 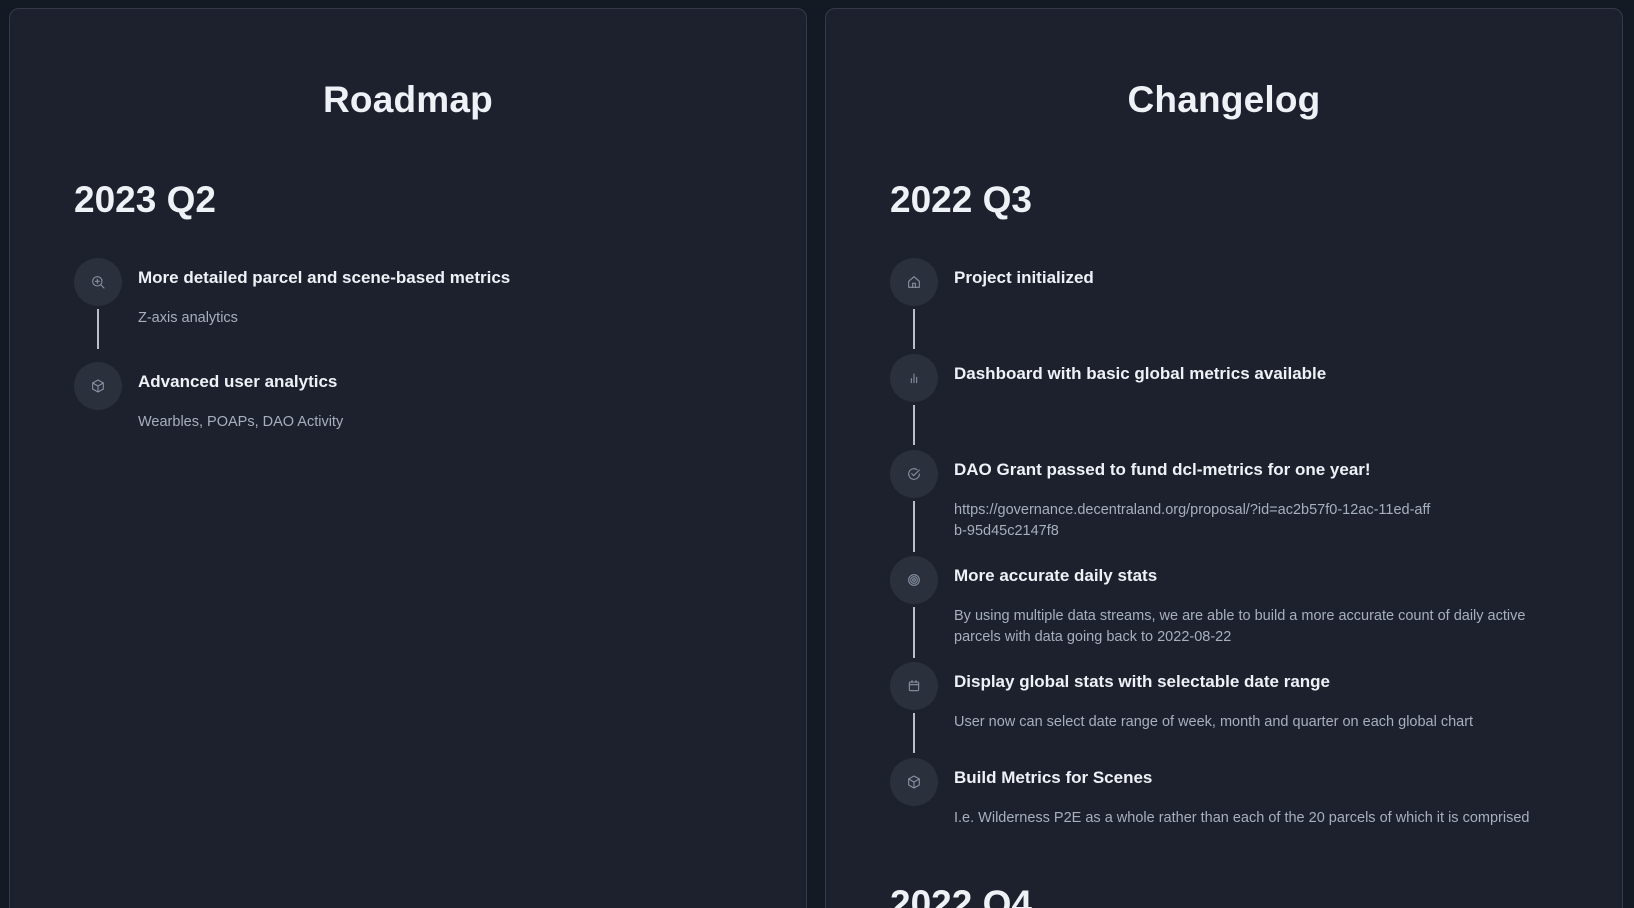 I want to click on target-icon, so click(x=914, y=580).